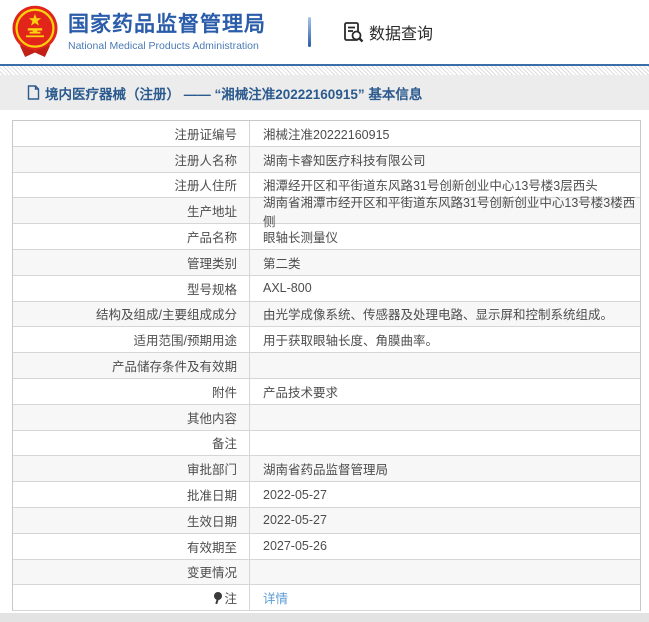  I want to click on document-icon, so click(33, 92).